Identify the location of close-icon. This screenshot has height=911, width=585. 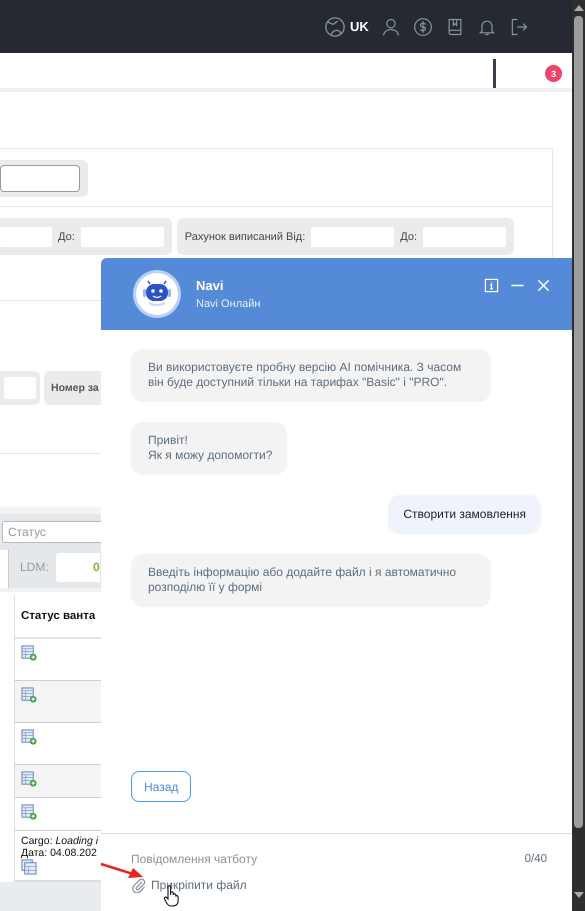
(543, 285).